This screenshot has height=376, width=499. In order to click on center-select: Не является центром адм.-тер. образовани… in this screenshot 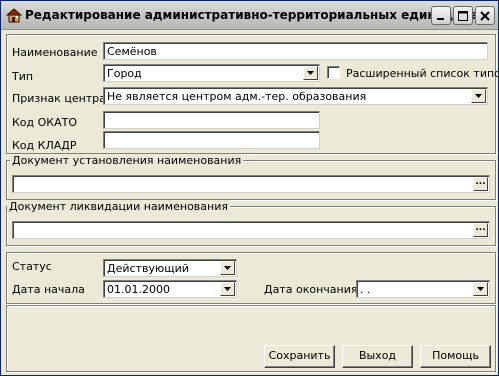, I will do `click(295, 96)`.